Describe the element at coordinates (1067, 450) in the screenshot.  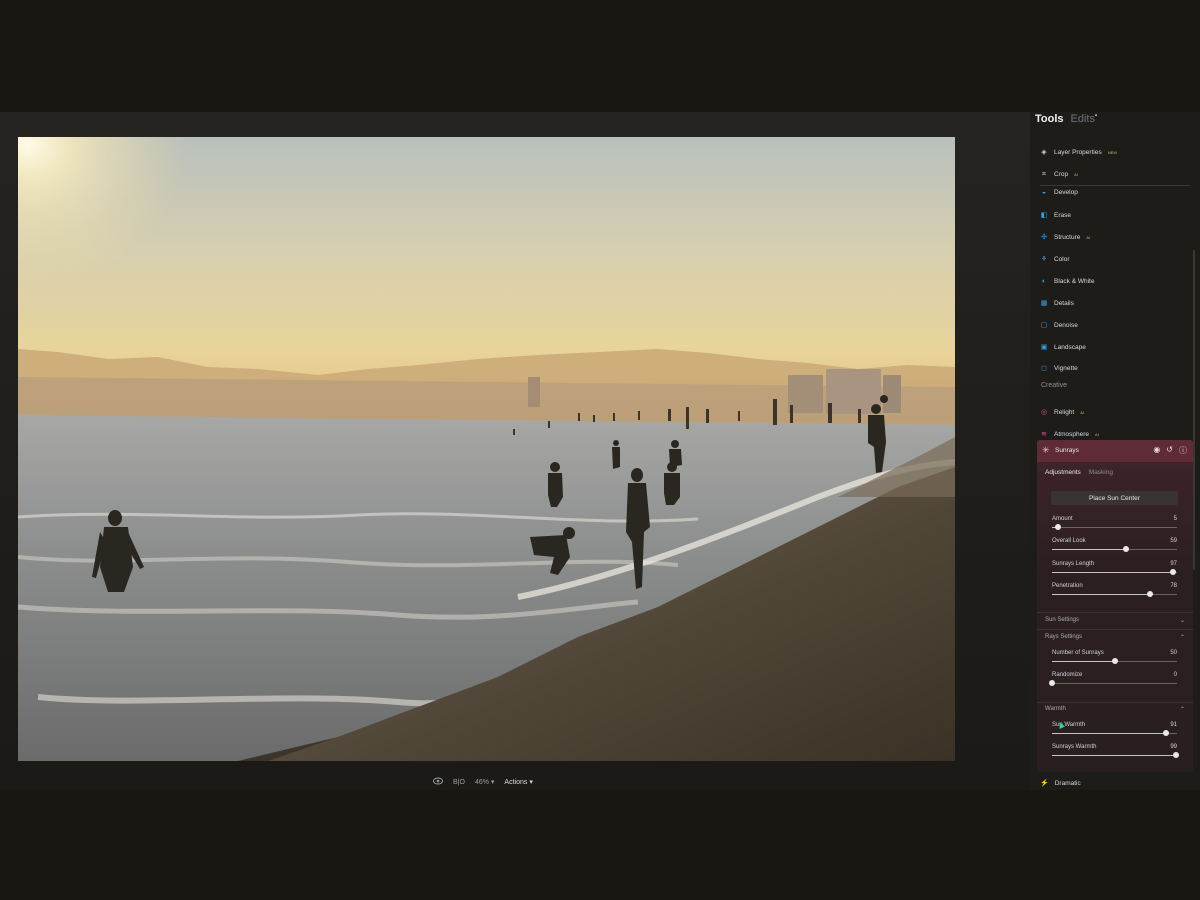
I see `sunrays-title: Sunrays` at that location.